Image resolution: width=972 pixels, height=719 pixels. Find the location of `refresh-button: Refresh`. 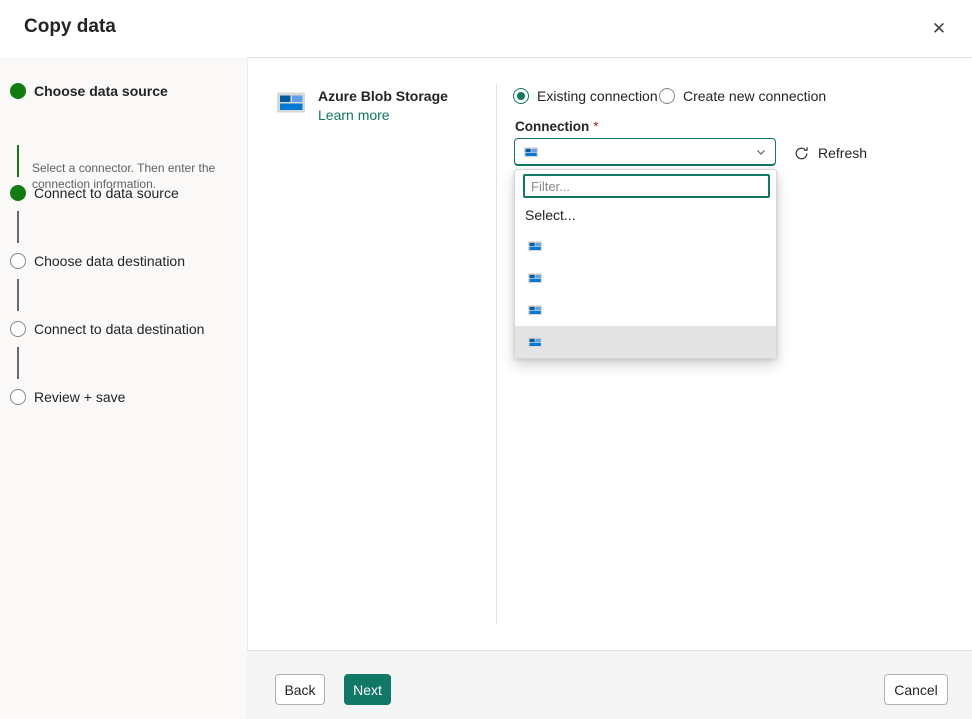

refresh-button: Refresh is located at coordinates (830, 153).